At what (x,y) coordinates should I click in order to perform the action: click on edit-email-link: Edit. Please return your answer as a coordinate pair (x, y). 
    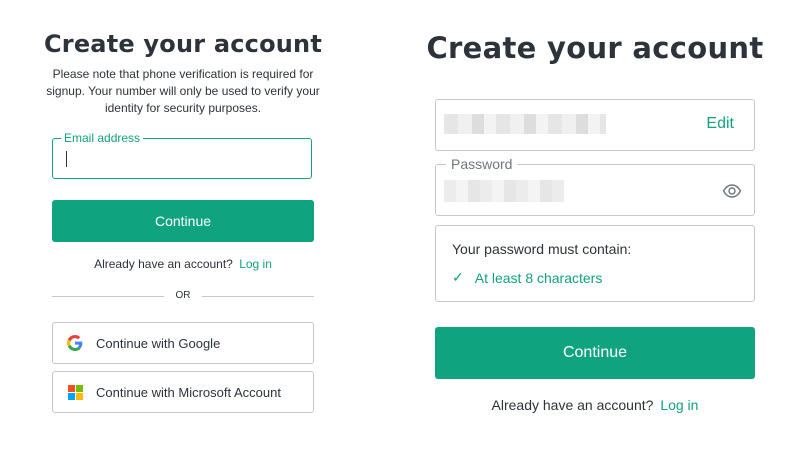
    Looking at the image, I should click on (720, 124).